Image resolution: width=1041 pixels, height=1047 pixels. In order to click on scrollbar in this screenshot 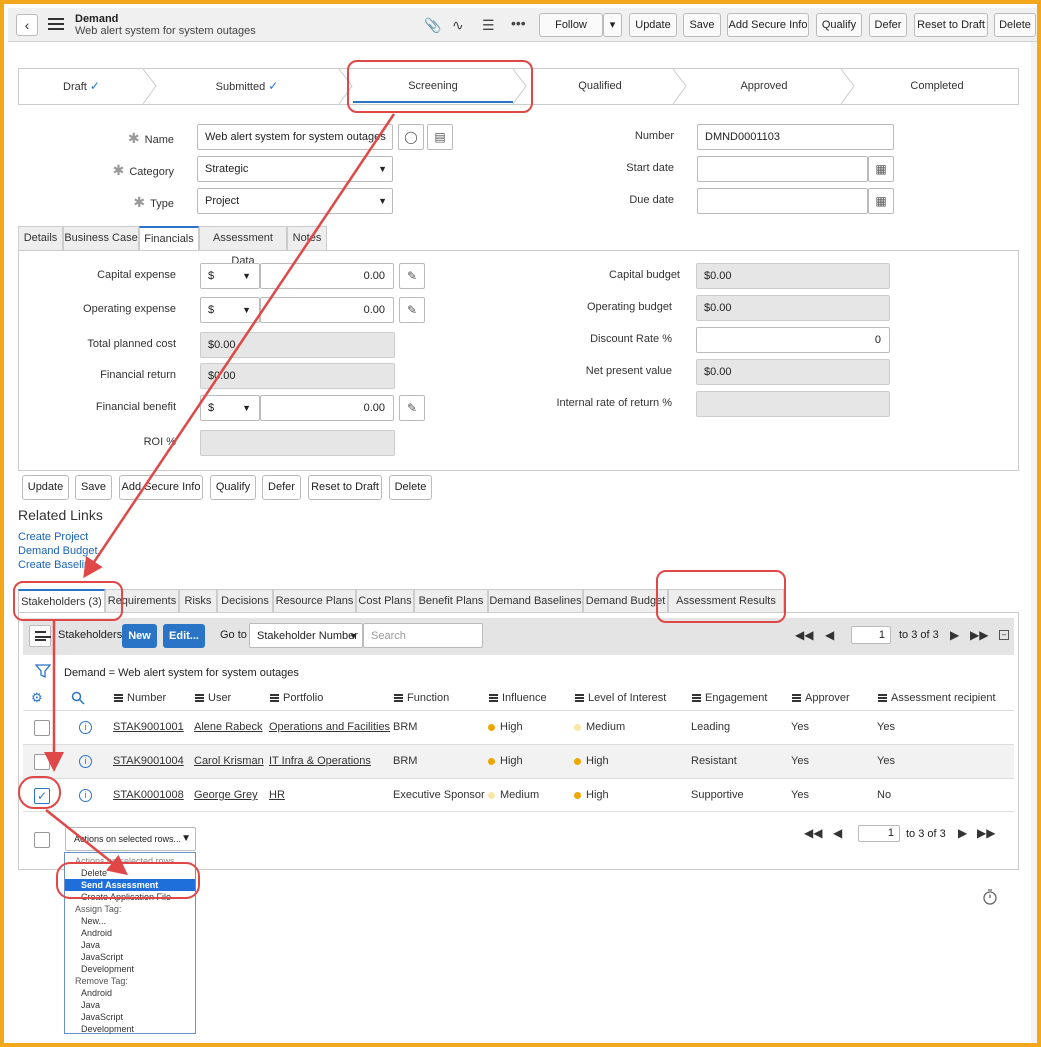, I will do `click(1034, 542)`.